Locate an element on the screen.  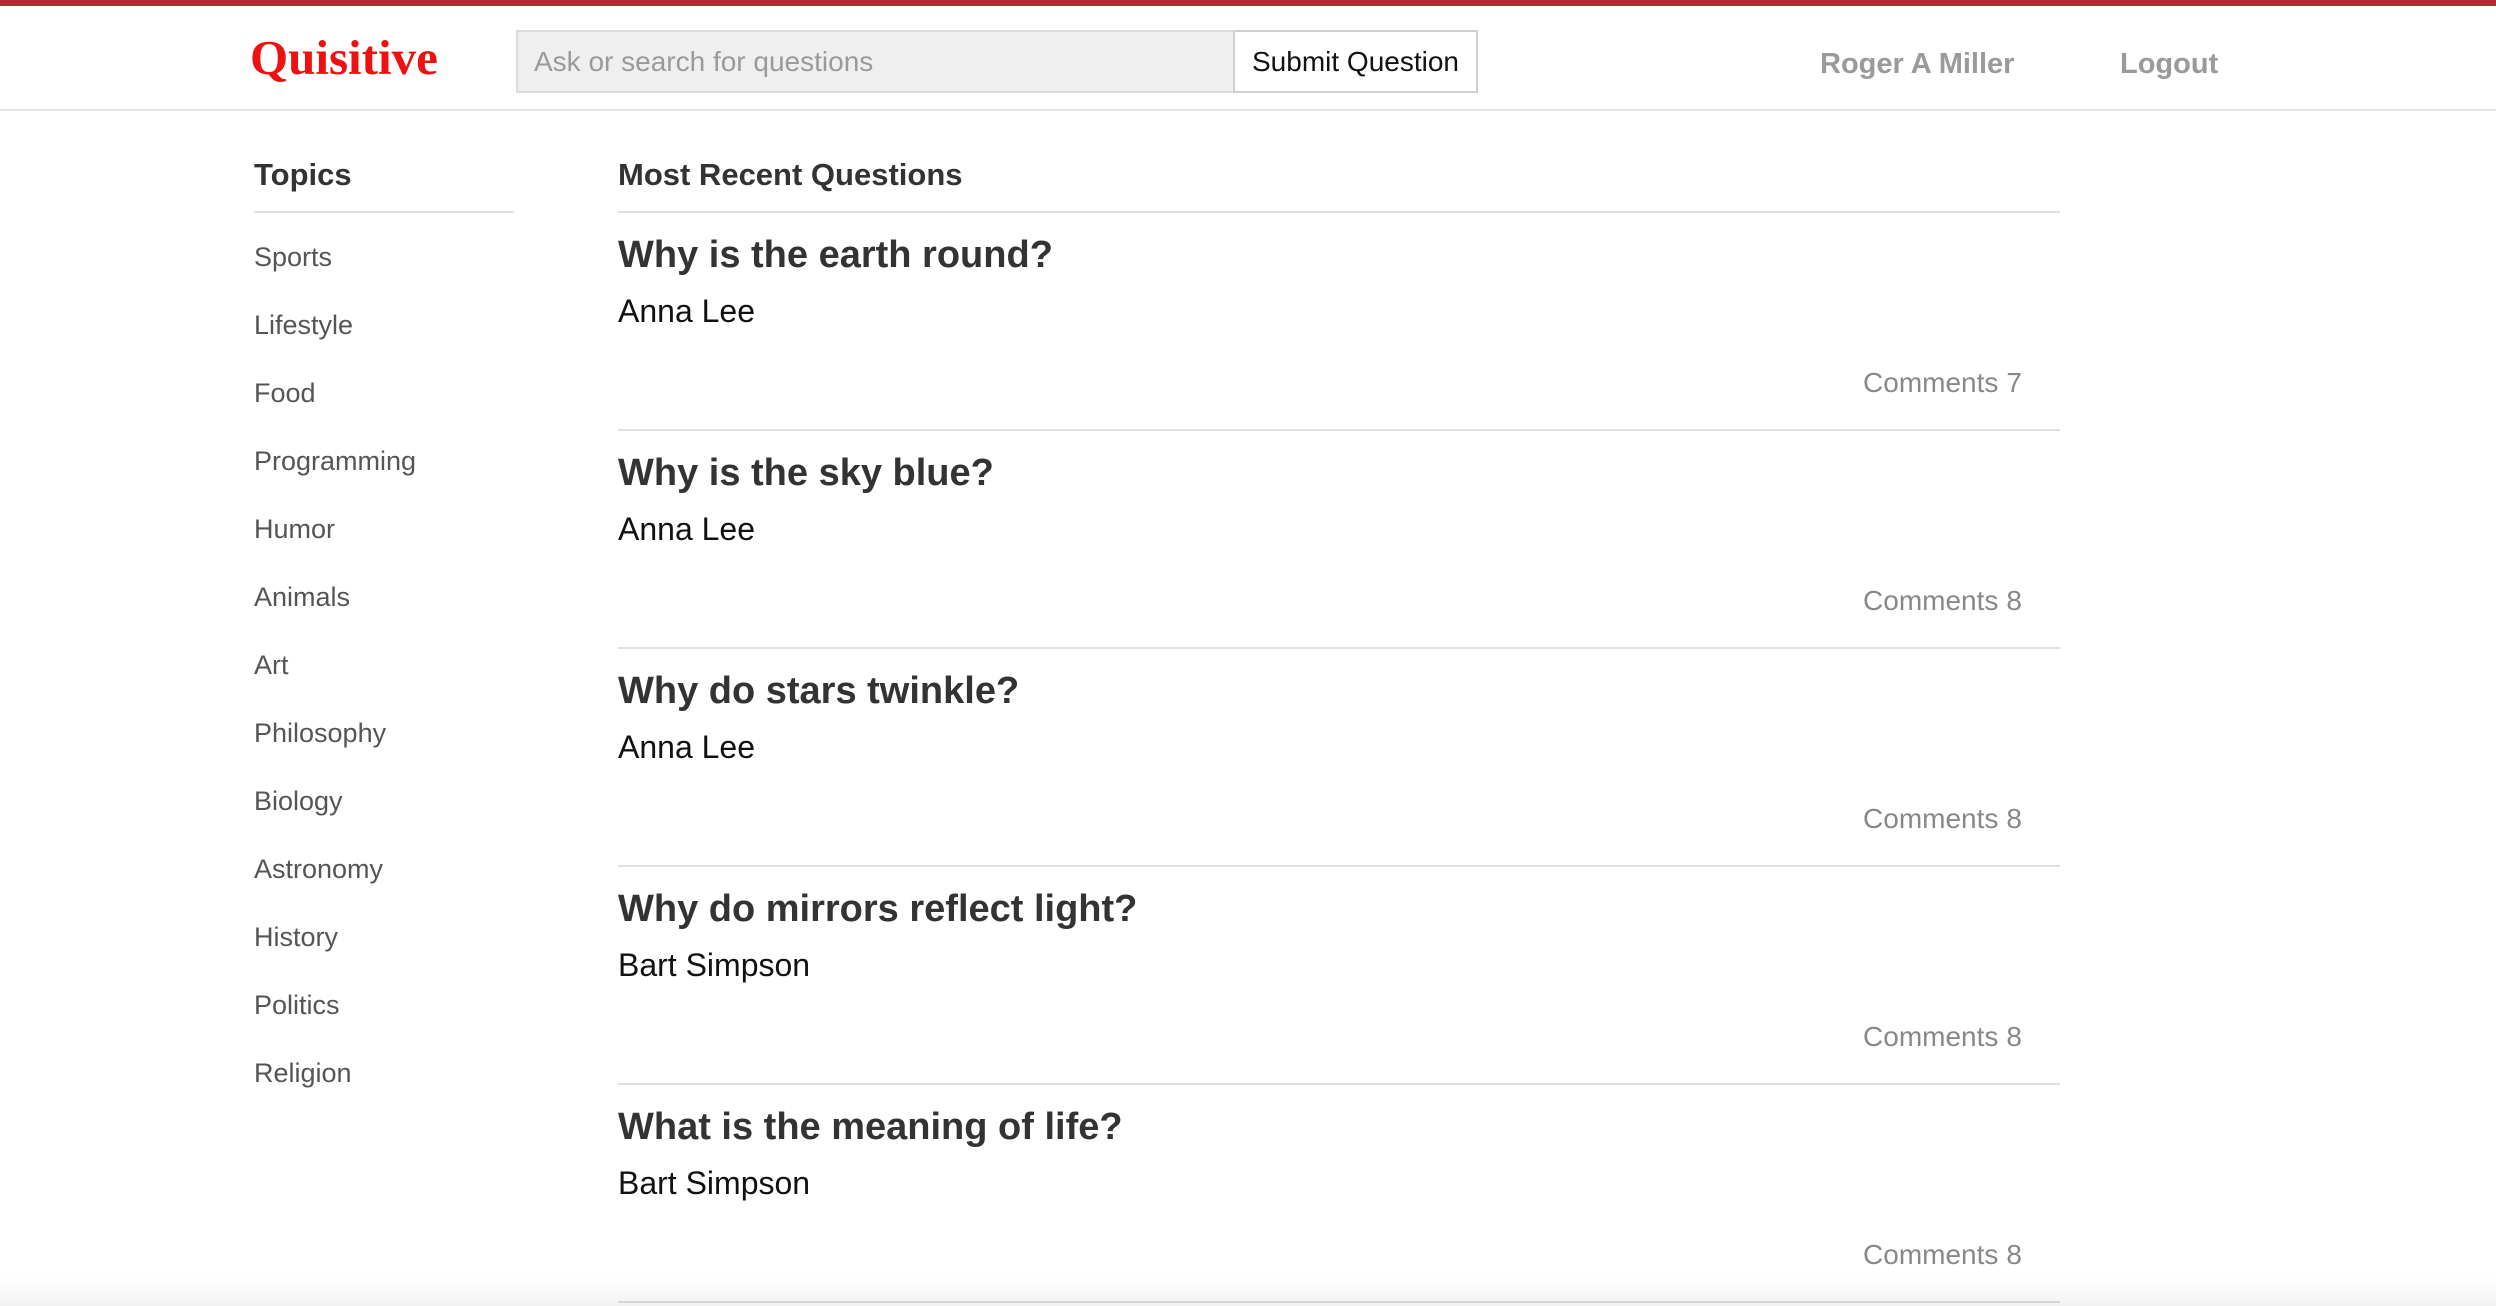
topic-item-sports: Sports is located at coordinates (384, 267).